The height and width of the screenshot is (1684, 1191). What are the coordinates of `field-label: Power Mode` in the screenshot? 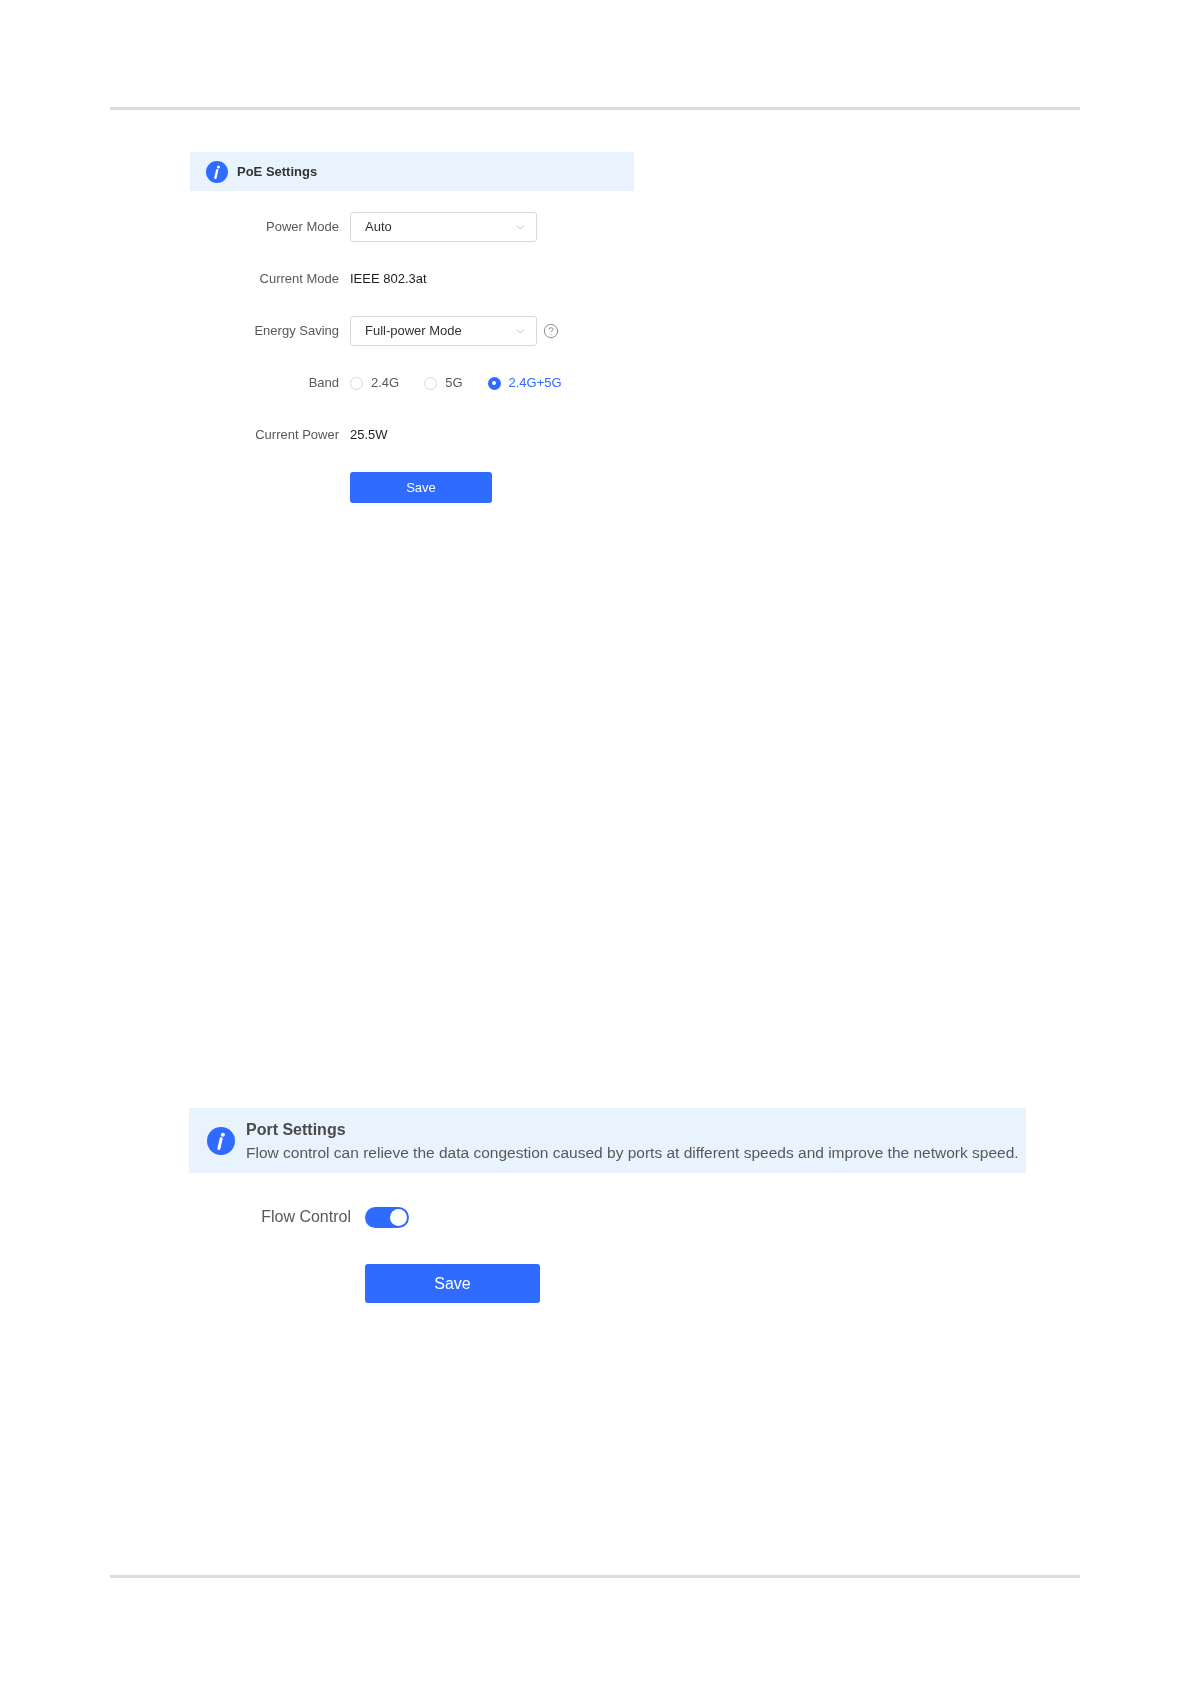 It's located at (302, 227).